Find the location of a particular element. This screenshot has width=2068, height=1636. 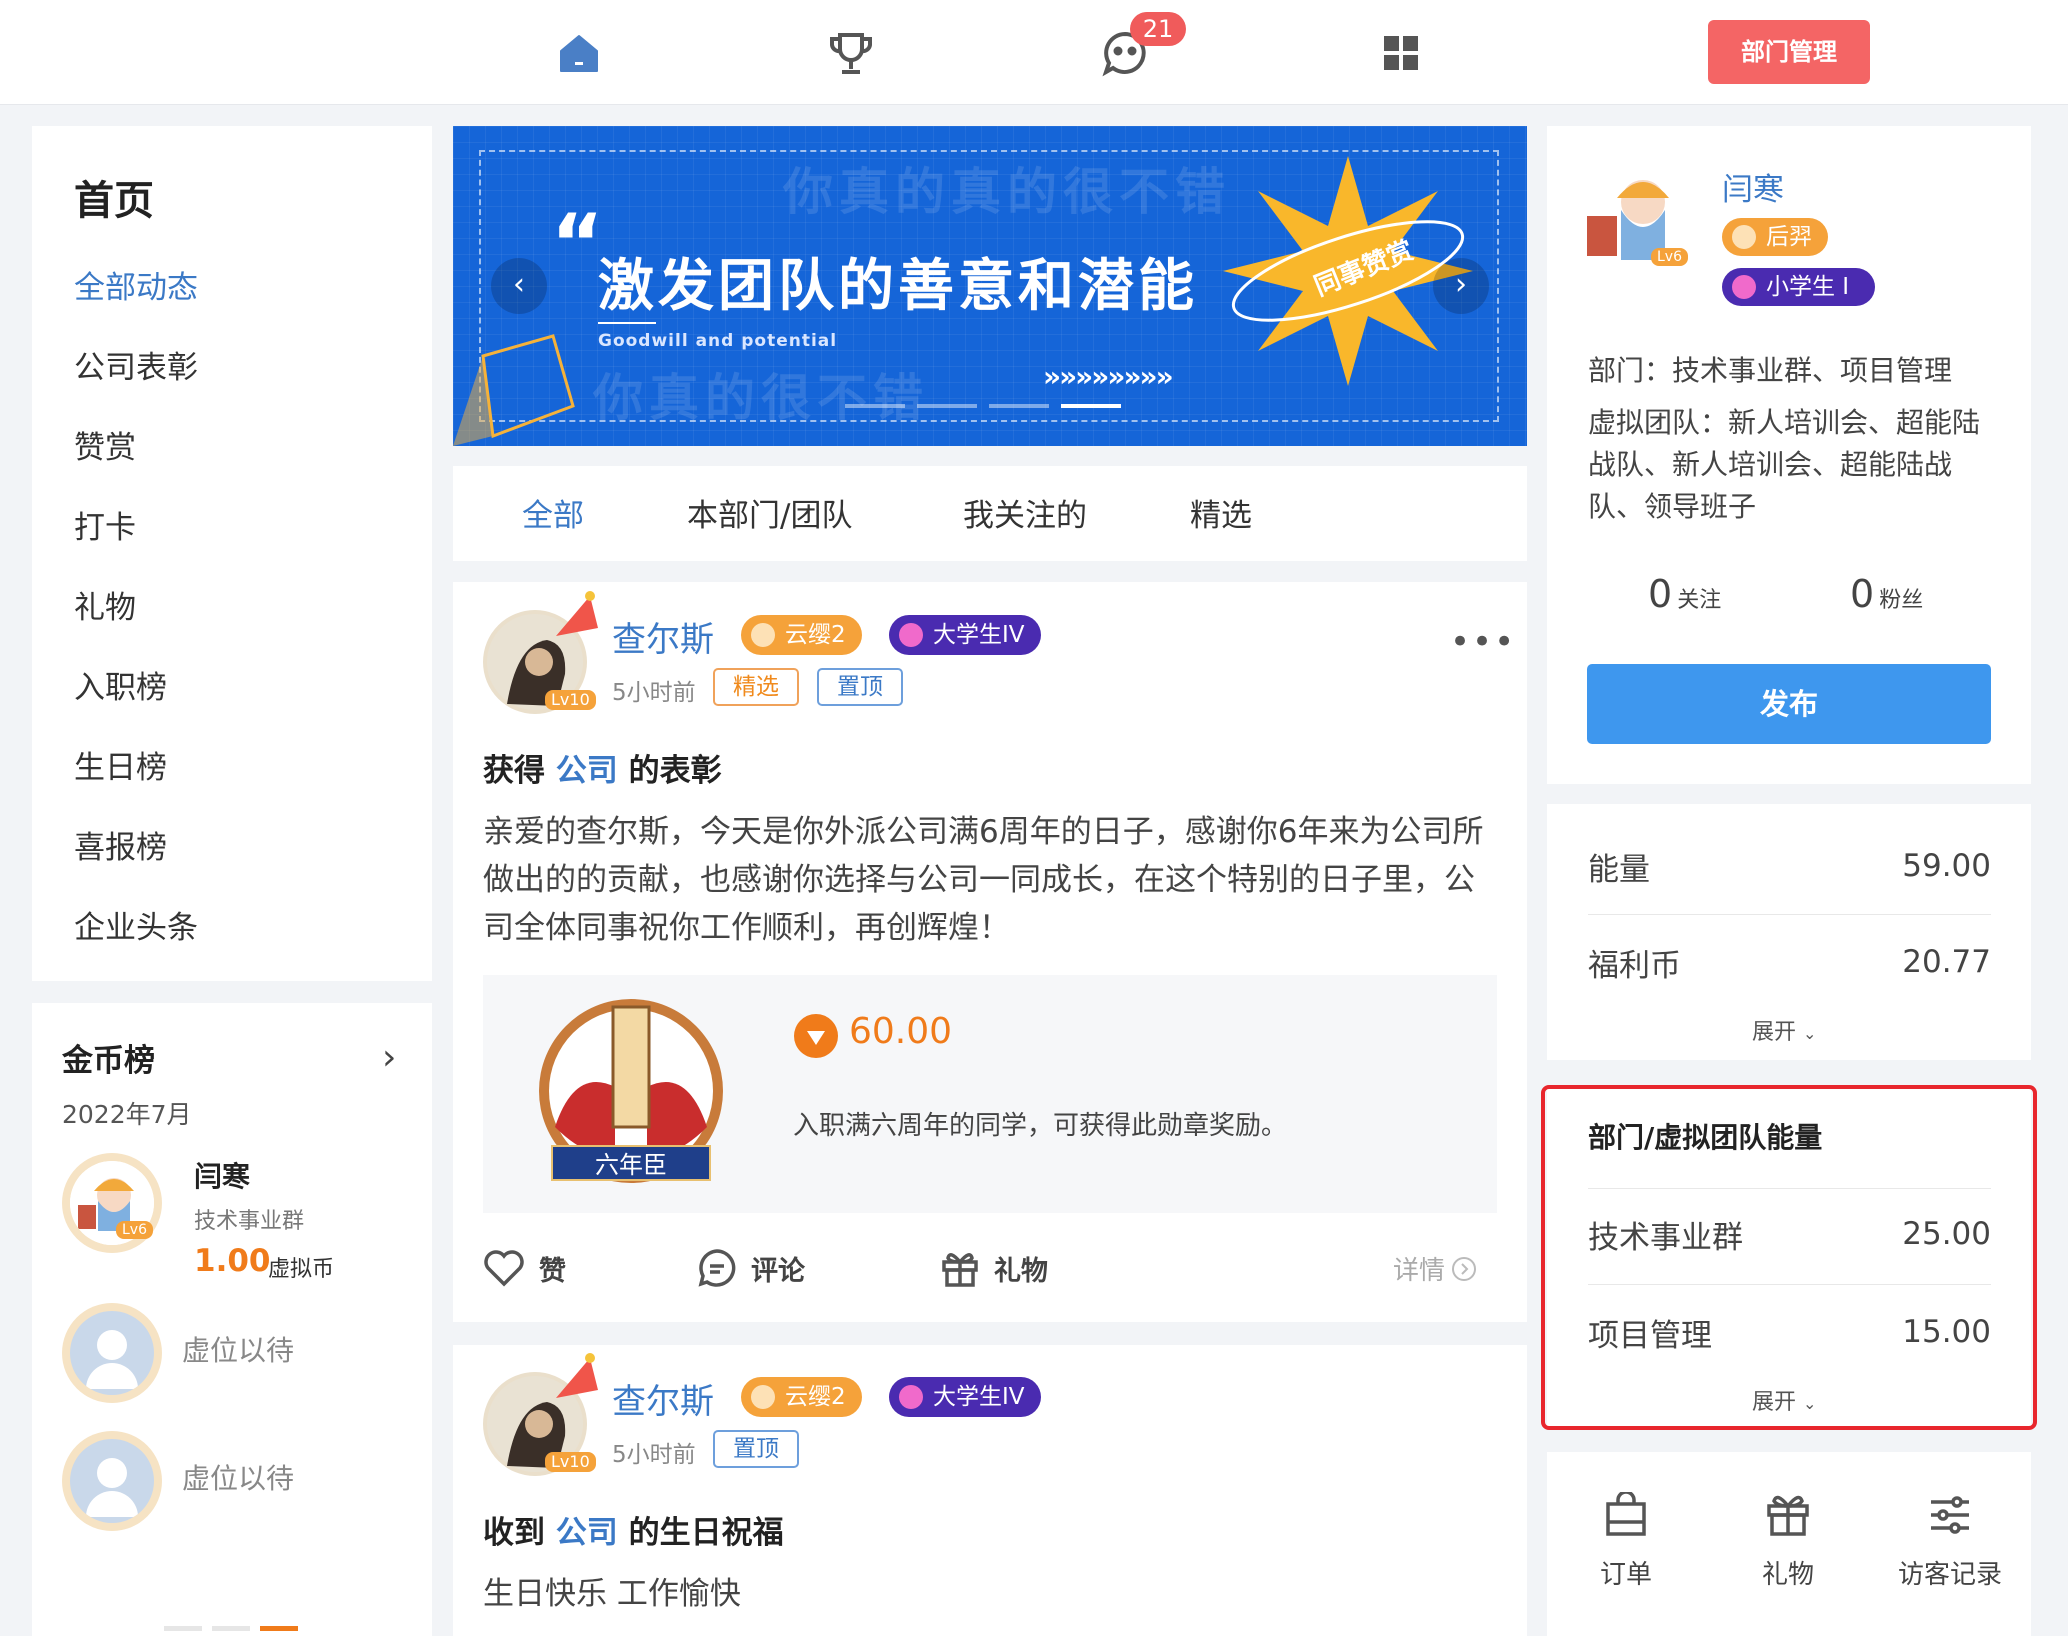

rank-user-dept: 技术事业群 is located at coordinates (249, 1221).